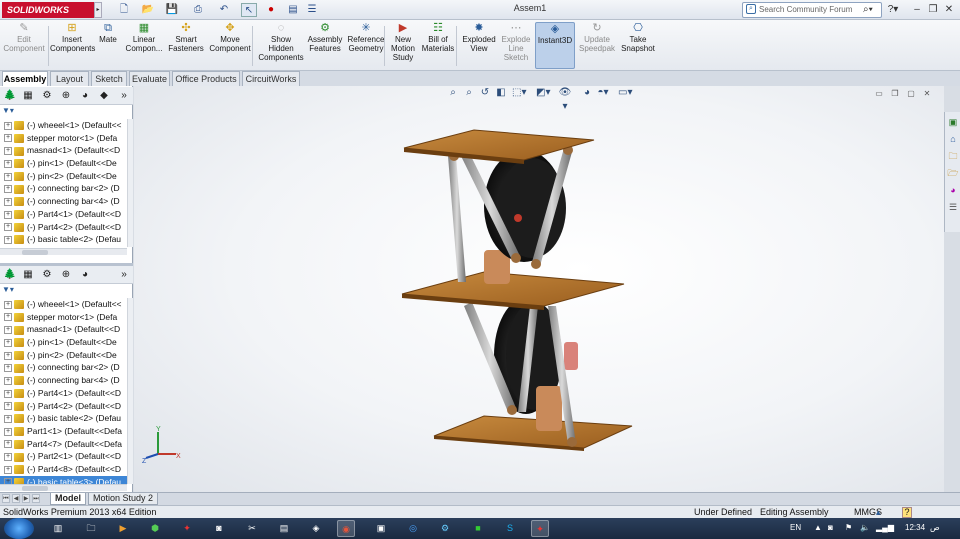 The width and height of the screenshot is (960, 539). Describe the element at coordinates (63, 227) in the screenshot. I see `tree-item: + (-) Part4<2> (Default<<D` at that location.